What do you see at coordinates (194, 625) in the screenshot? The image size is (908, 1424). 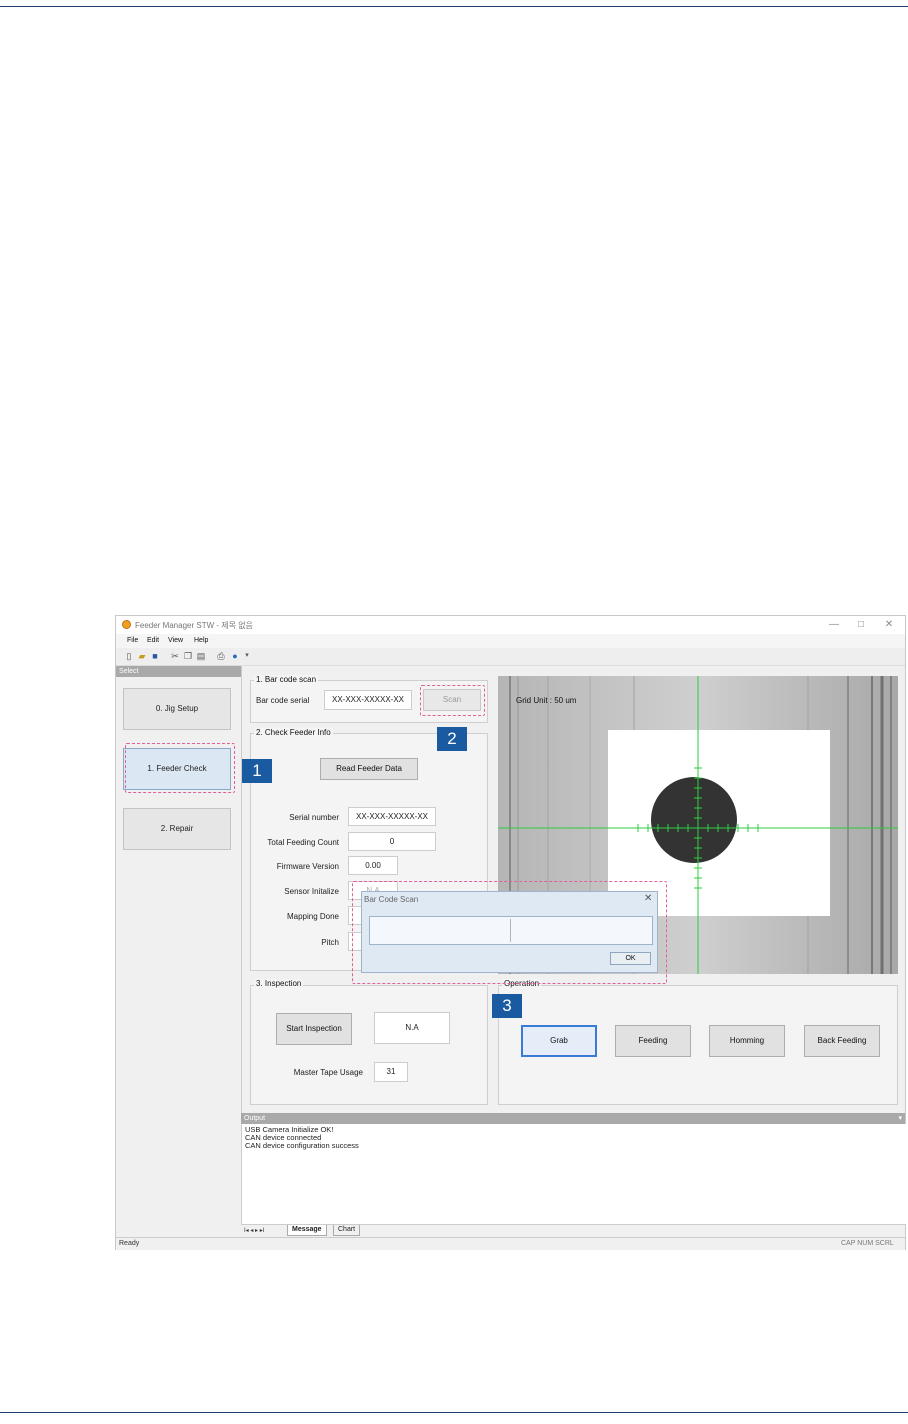 I see `window-title: Feeder Manager STW - 제목 없음` at bounding box center [194, 625].